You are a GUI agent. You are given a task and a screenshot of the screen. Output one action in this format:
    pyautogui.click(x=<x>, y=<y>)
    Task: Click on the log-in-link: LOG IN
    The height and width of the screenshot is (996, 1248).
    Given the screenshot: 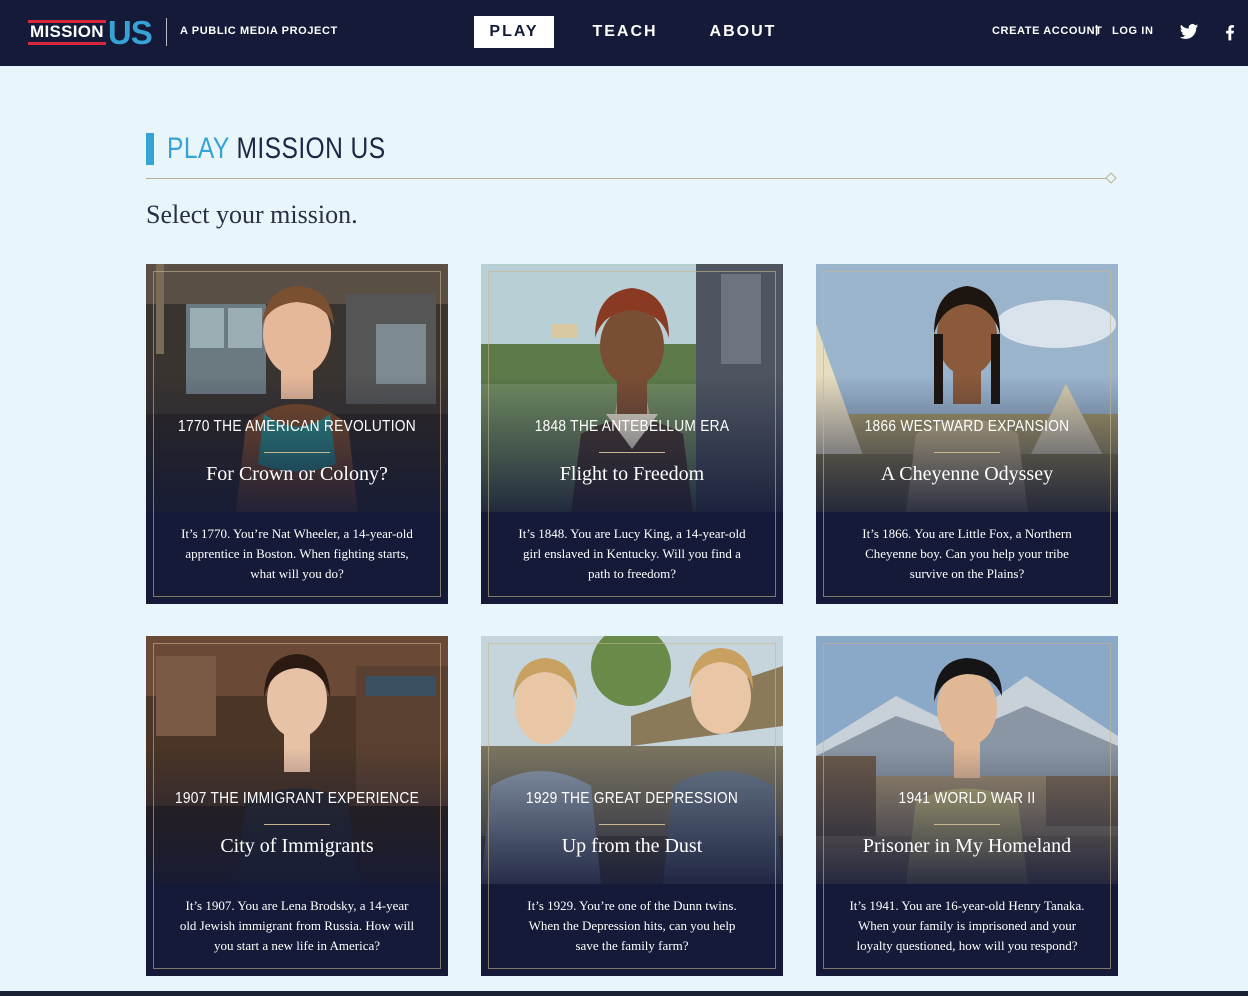 What is the action you would take?
    pyautogui.click(x=1133, y=31)
    